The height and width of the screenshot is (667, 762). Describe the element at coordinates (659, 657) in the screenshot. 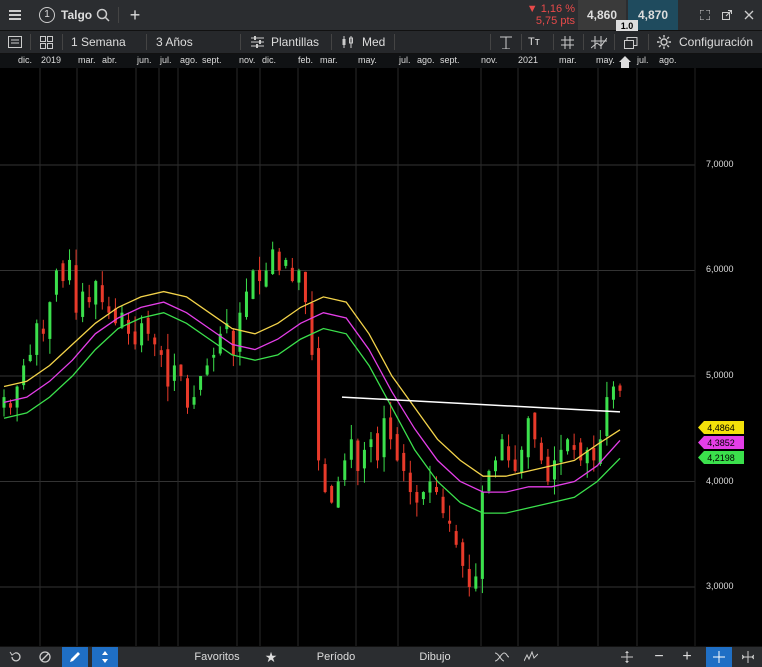

I see `zoom-out-icon: −` at that location.